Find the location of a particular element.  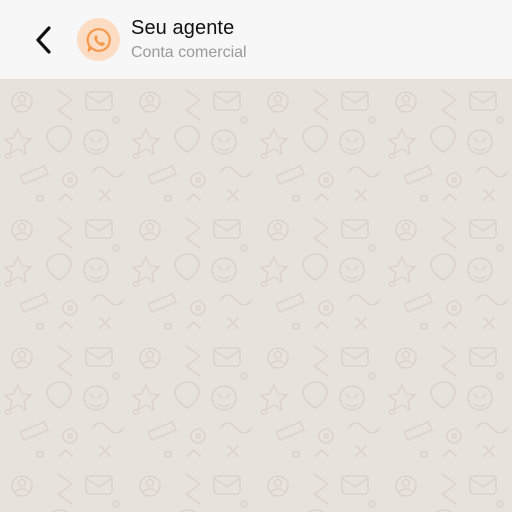

chevron-left-icon is located at coordinates (43, 40).